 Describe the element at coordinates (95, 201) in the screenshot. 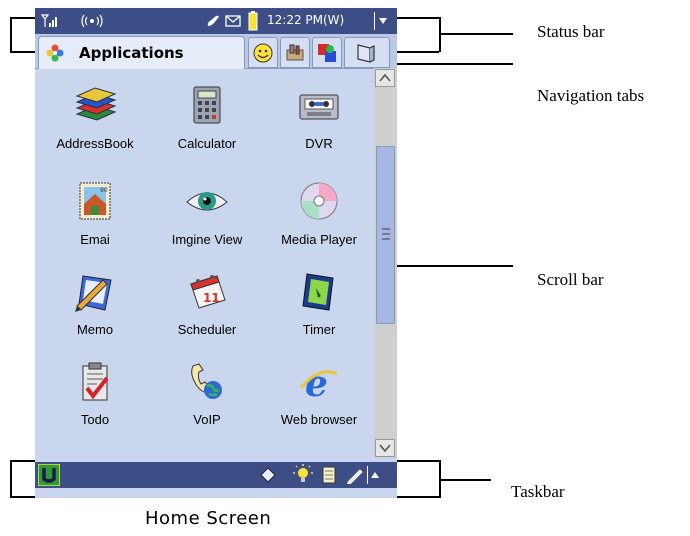

I see `stamp-icon: 90` at that location.